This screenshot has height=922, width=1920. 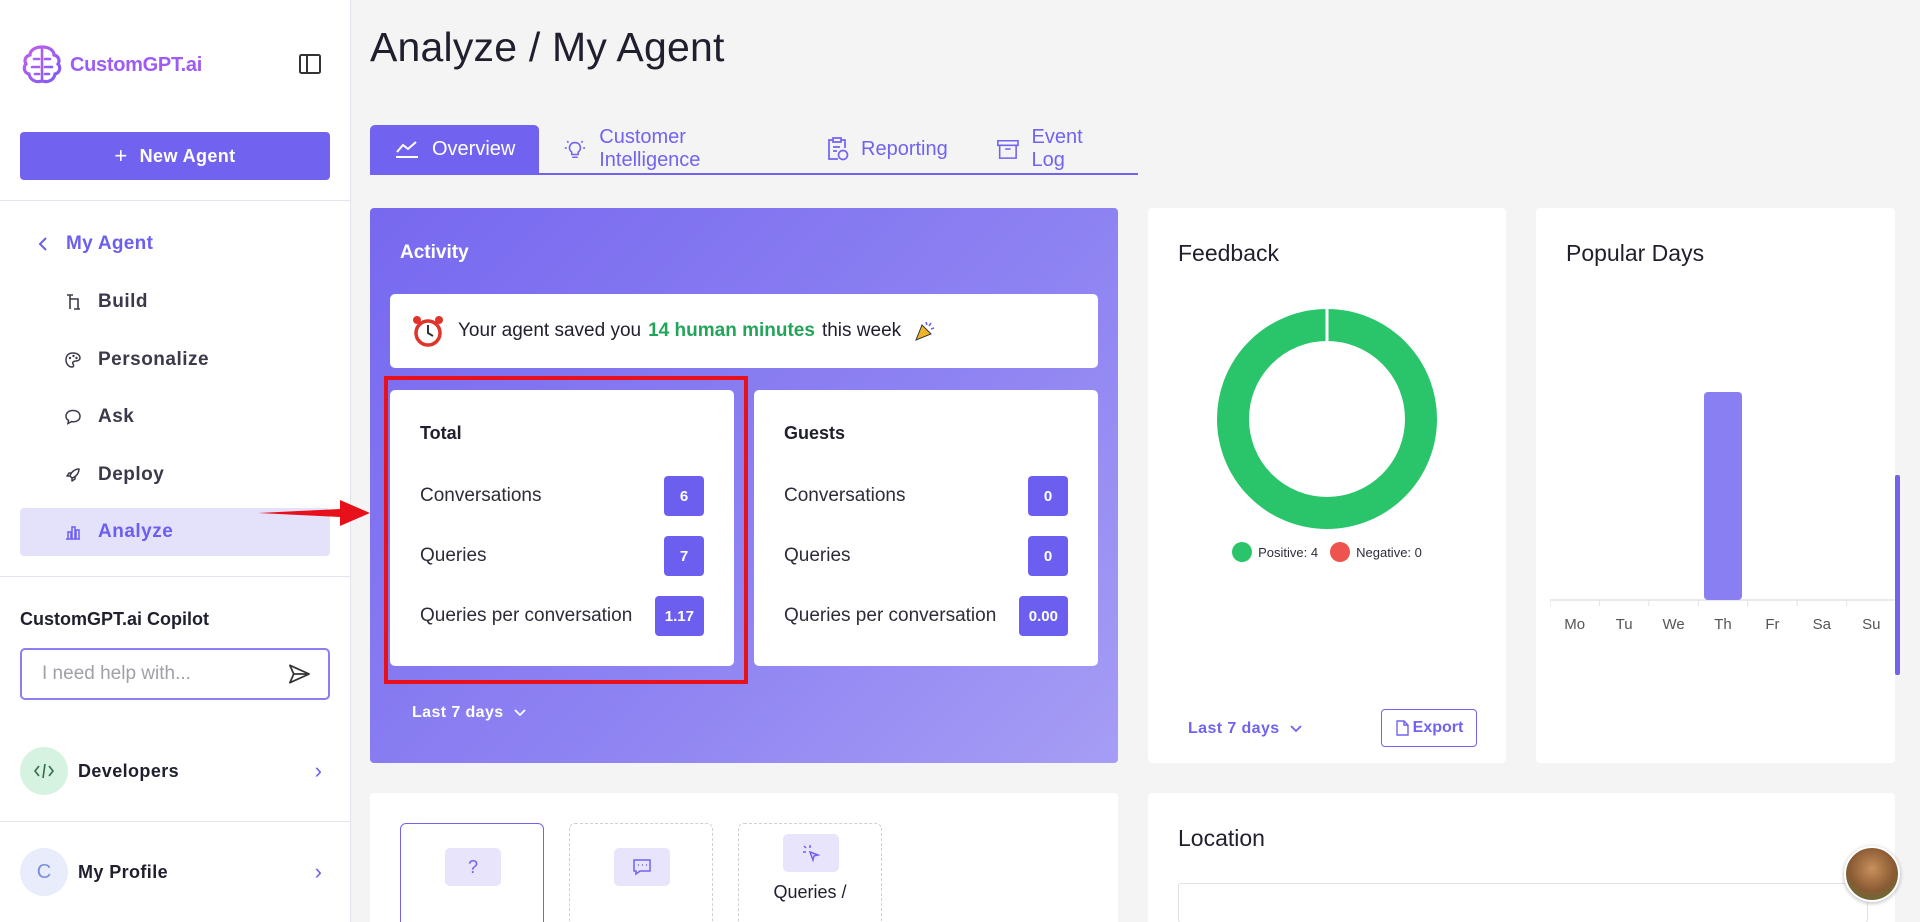 What do you see at coordinates (314, 513) in the screenshot?
I see `annotation-arrow-icon` at bounding box center [314, 513].